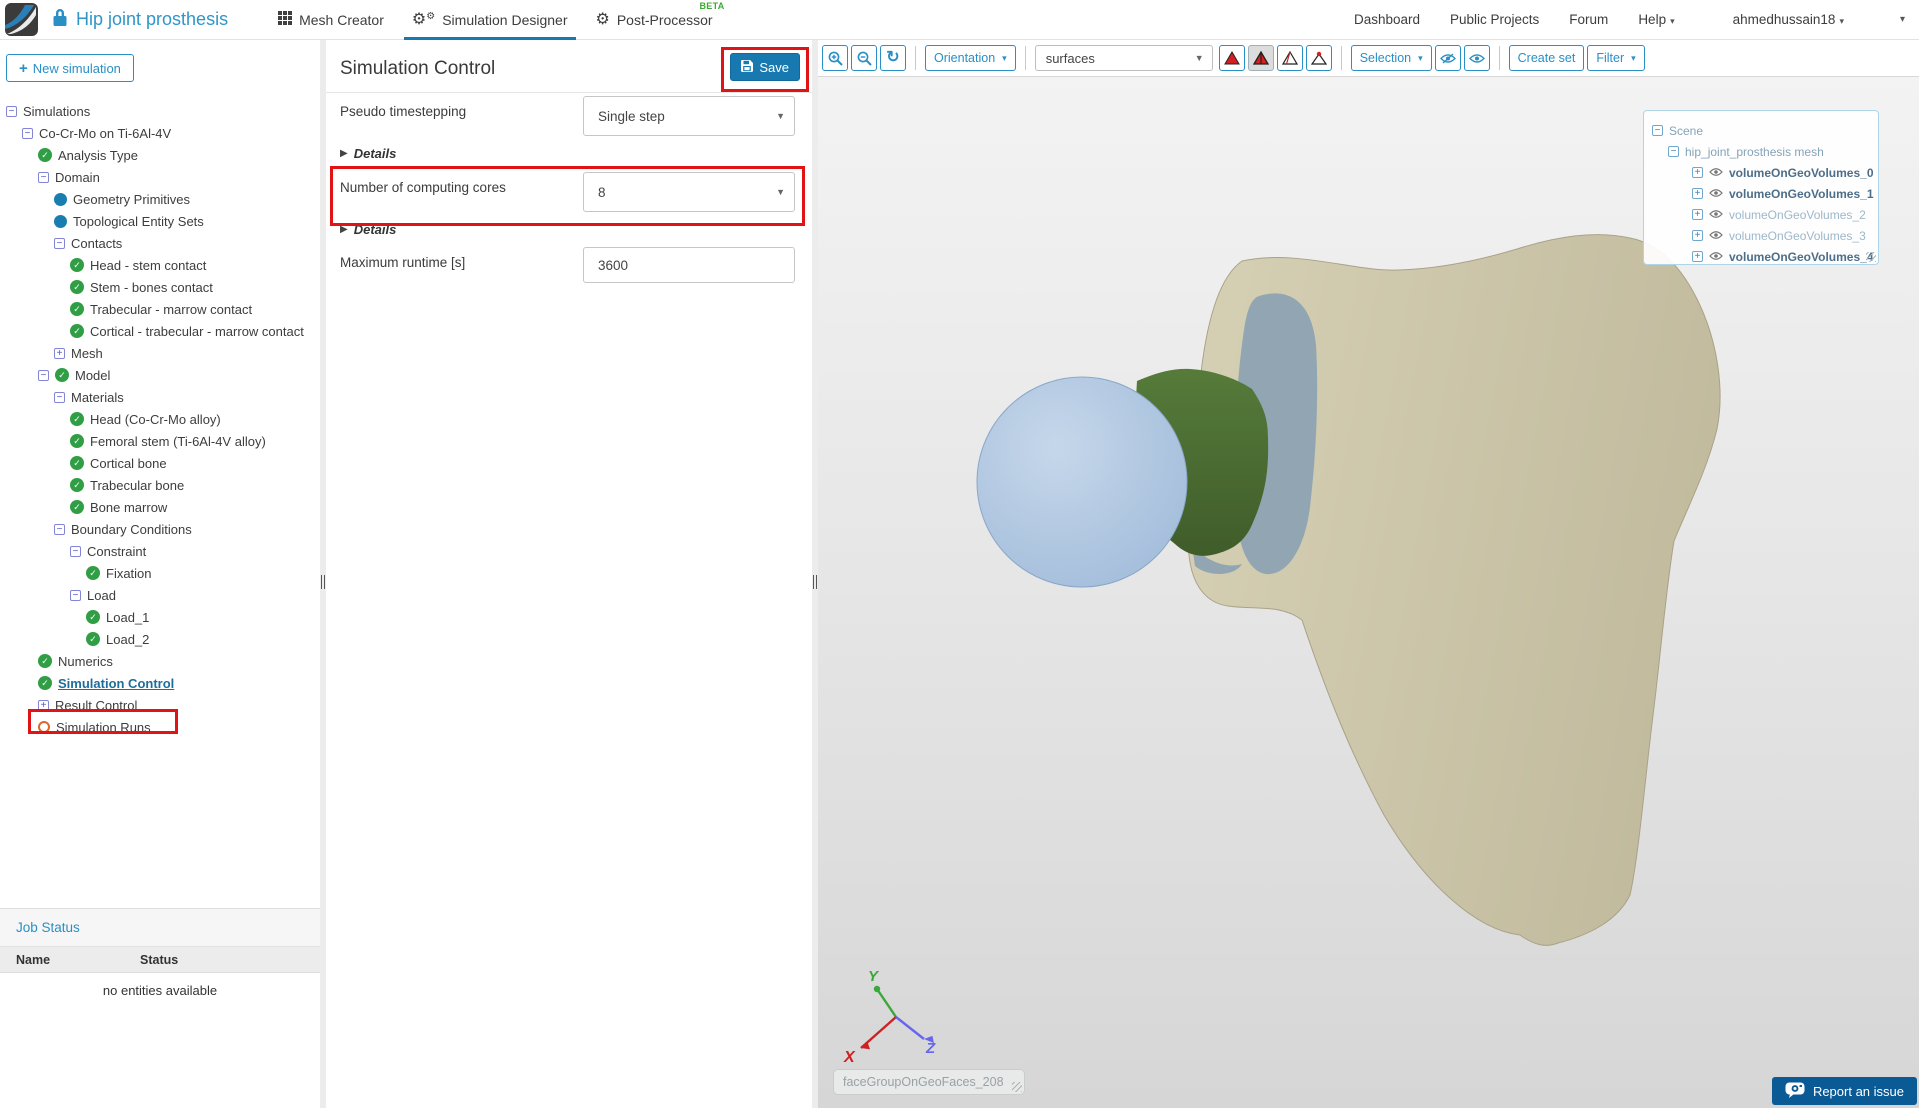 The height and width of the screenshot is (1108, 1919). I want to click on tree-item-numerics: ✓ Numerics, so click(160, 661).